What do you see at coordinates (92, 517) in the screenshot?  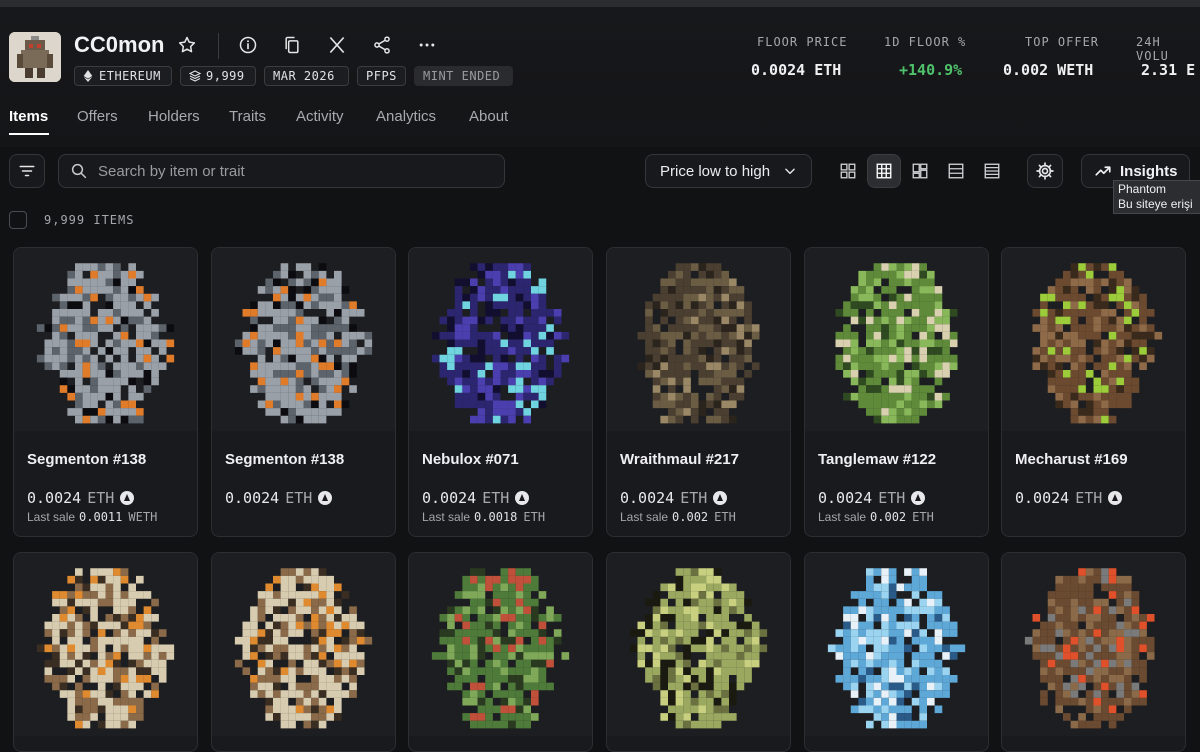 I see `item-last-sale: Last sale 0.0011 WETH` at bounding box center [92, 517].